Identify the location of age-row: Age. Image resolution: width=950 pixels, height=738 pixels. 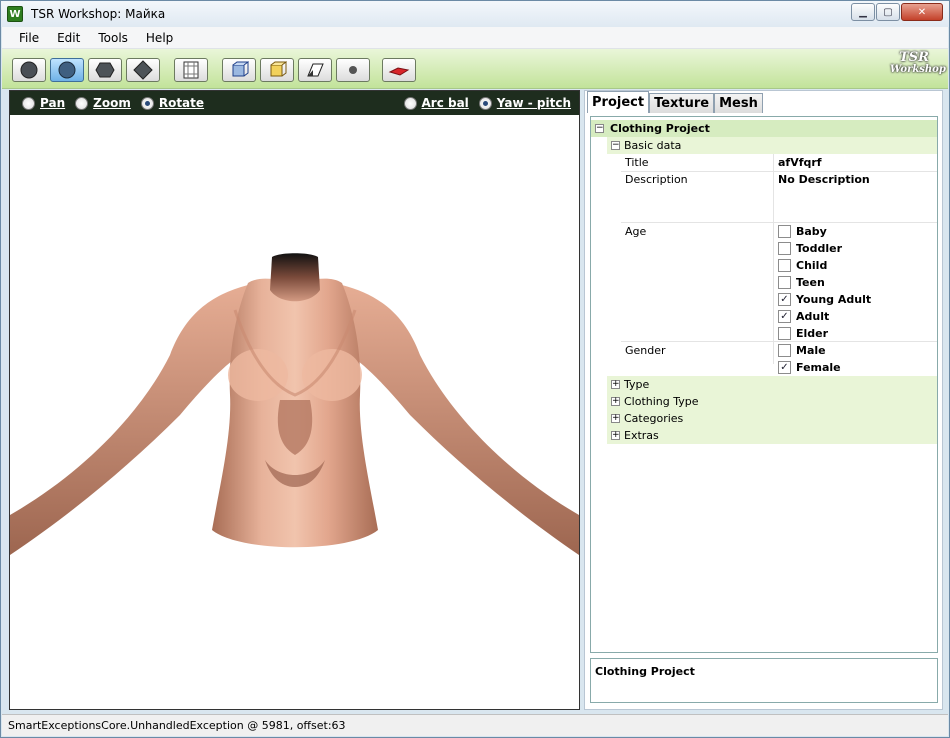
(681, 231).